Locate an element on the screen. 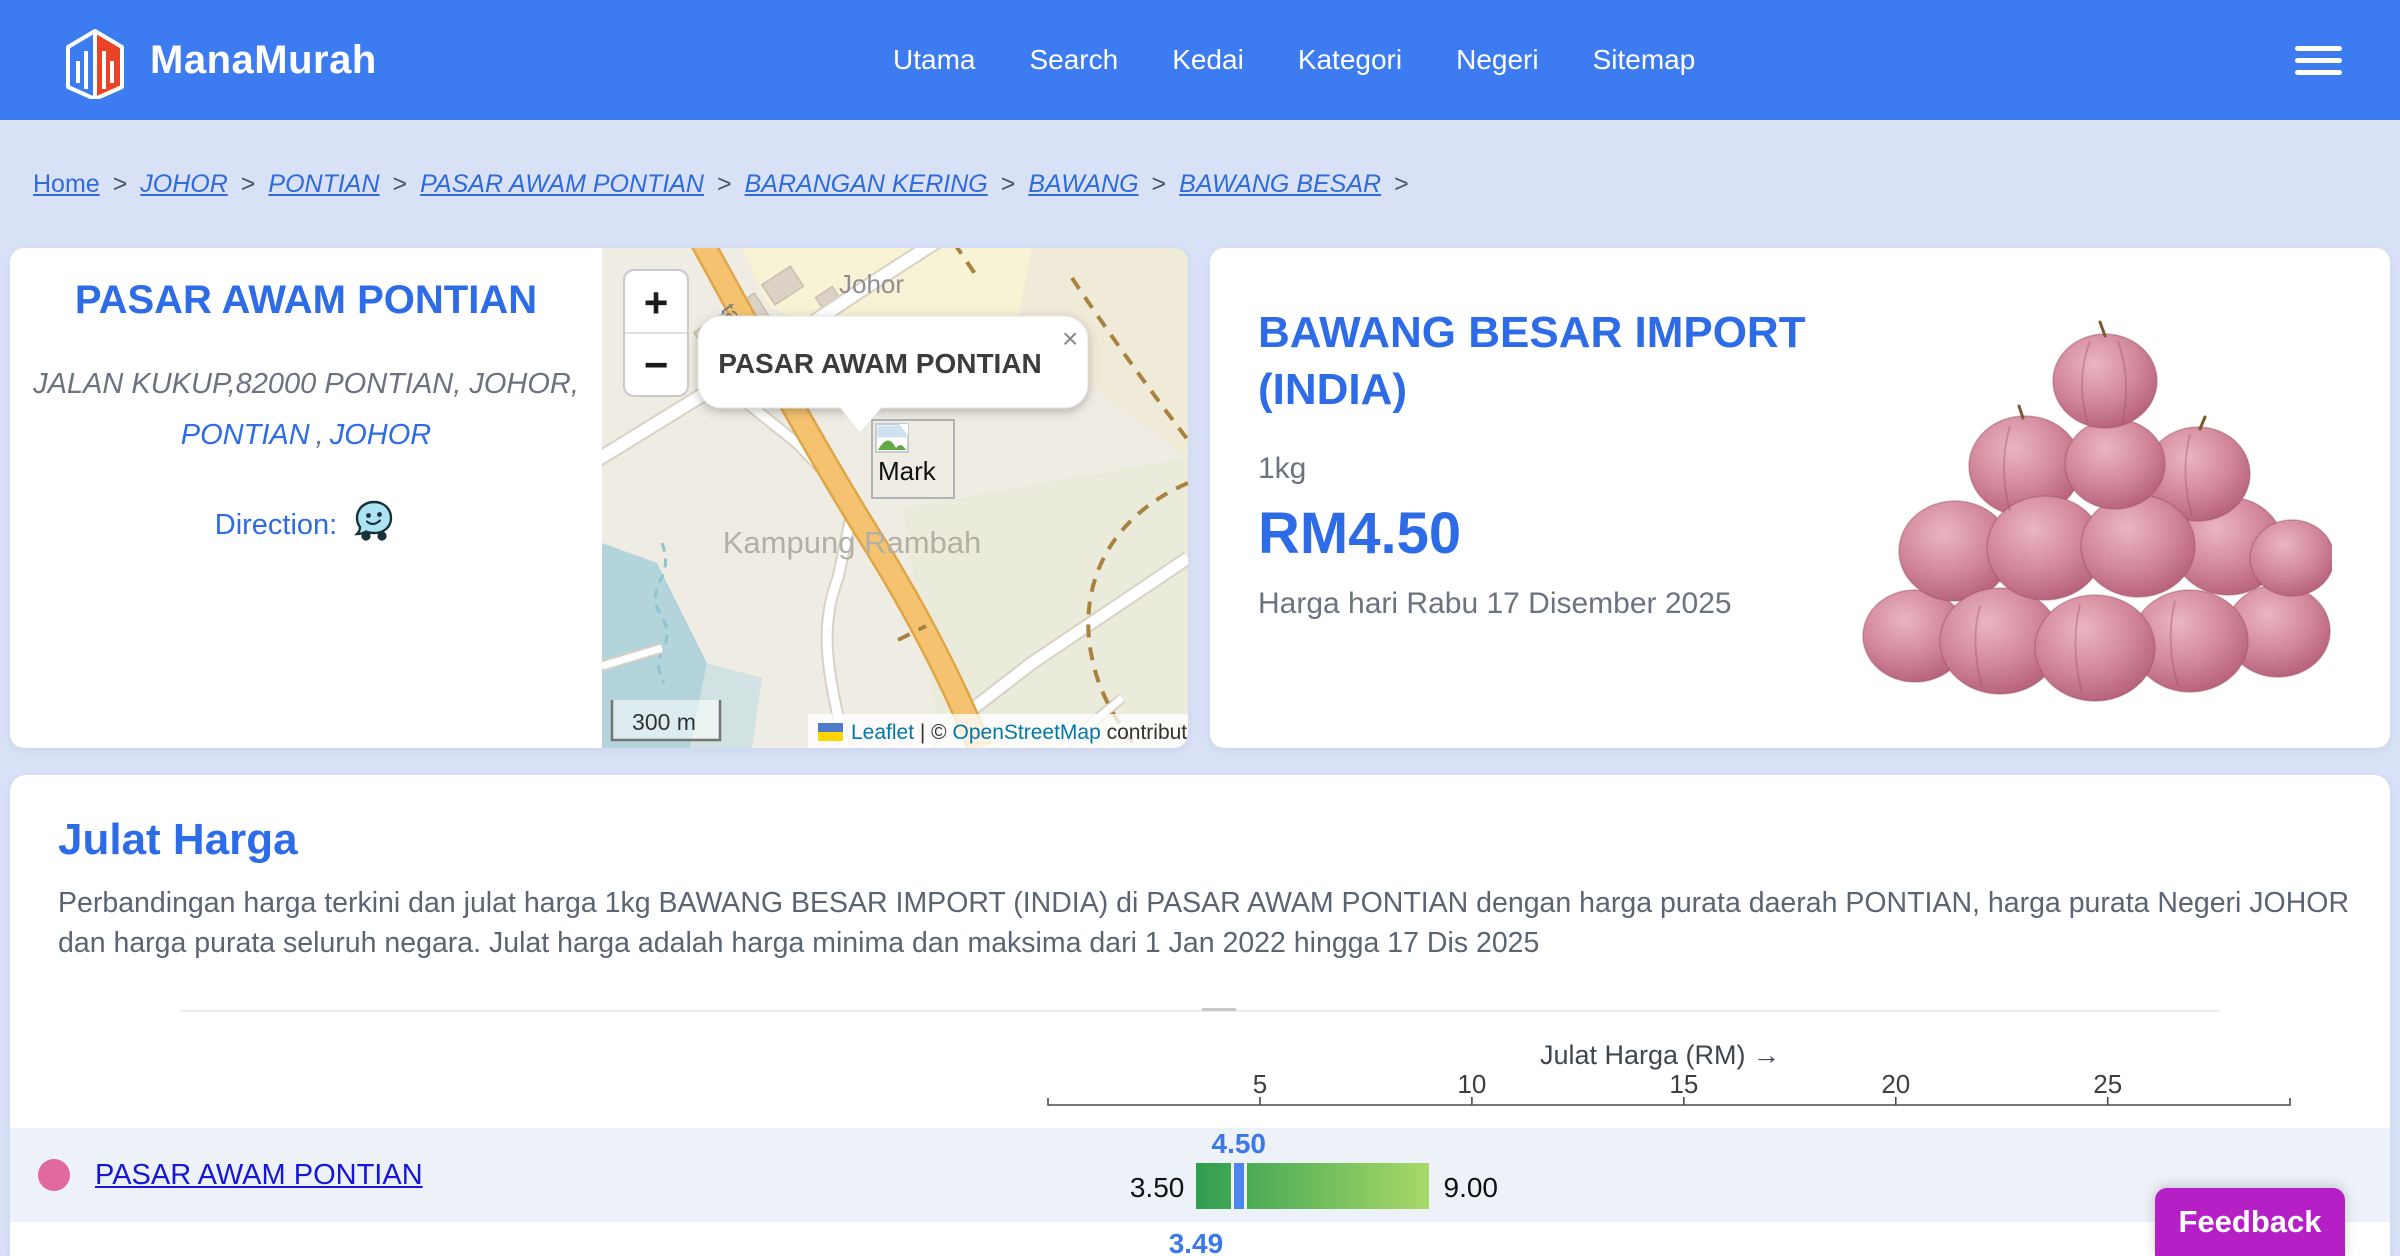 This screenshot has height=1256, width=2400. axis-tick-label: 15 is located at coordinates (1684, 1084).